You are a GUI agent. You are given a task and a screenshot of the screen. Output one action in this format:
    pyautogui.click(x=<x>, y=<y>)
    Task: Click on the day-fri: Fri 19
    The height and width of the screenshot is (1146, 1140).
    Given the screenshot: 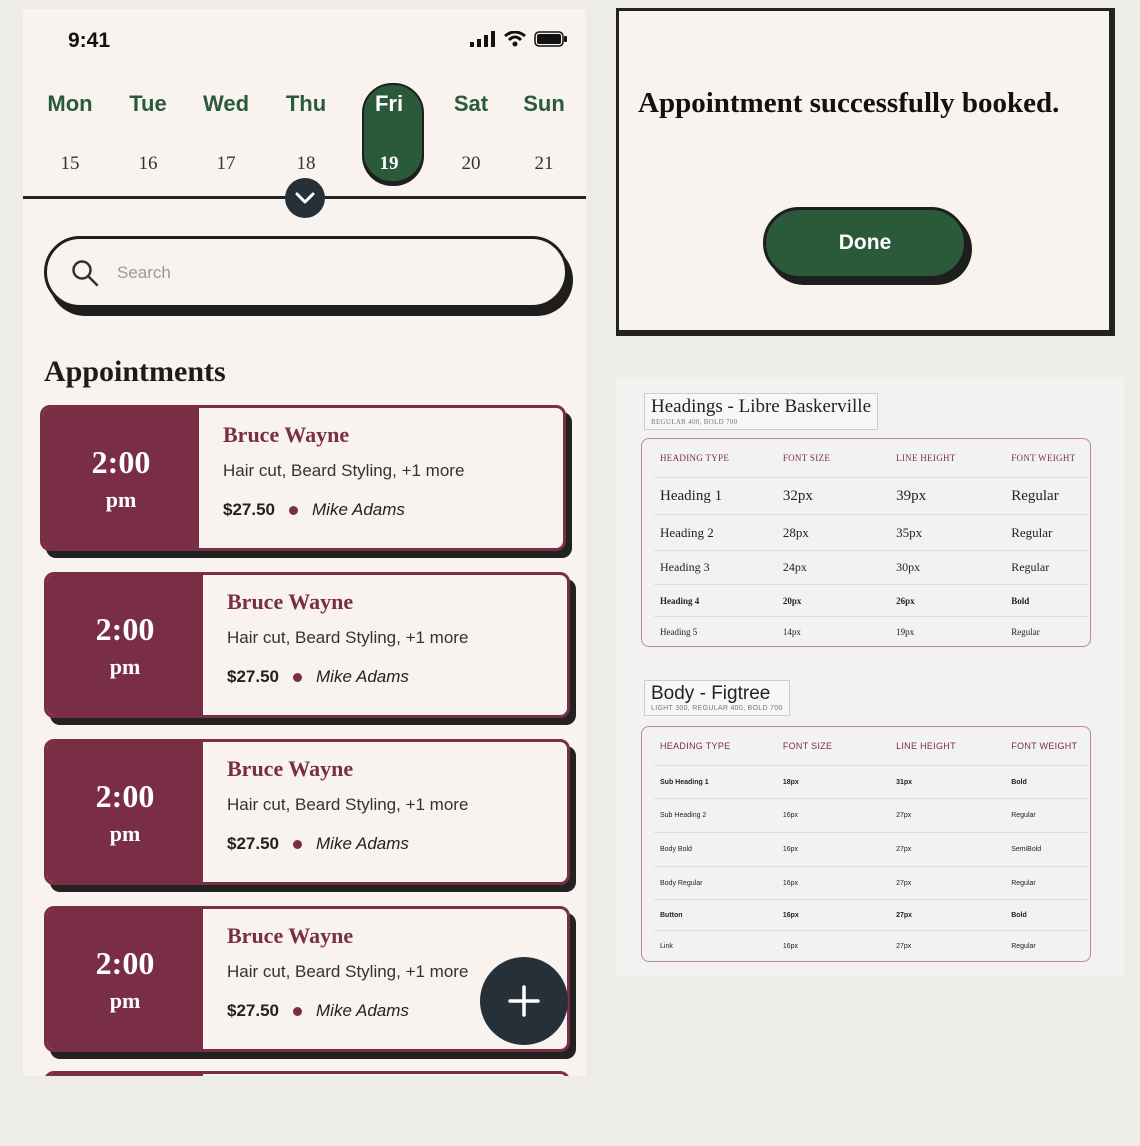 What is the action you would take?
    pyautogui.click(x=389, y=99)
    